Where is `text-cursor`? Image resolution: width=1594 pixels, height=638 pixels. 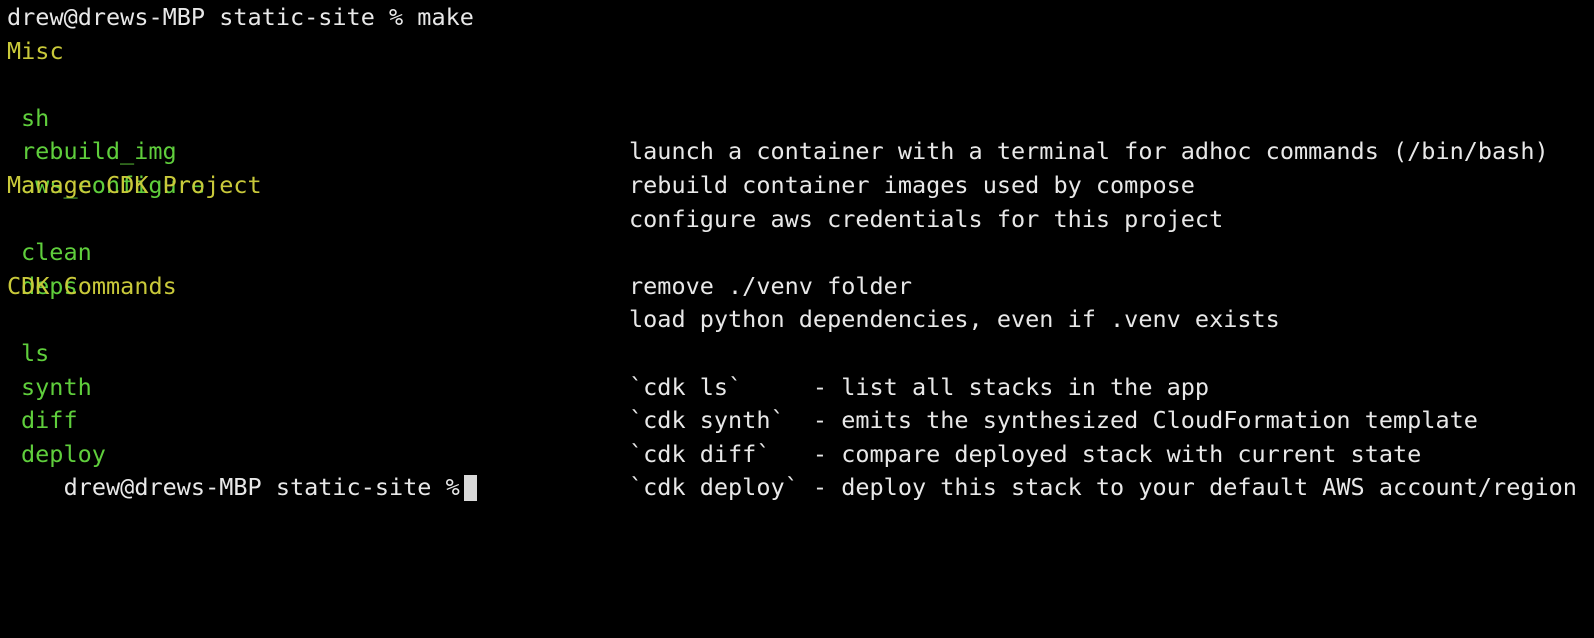
text-cursor is located at coordinates (470, 488).